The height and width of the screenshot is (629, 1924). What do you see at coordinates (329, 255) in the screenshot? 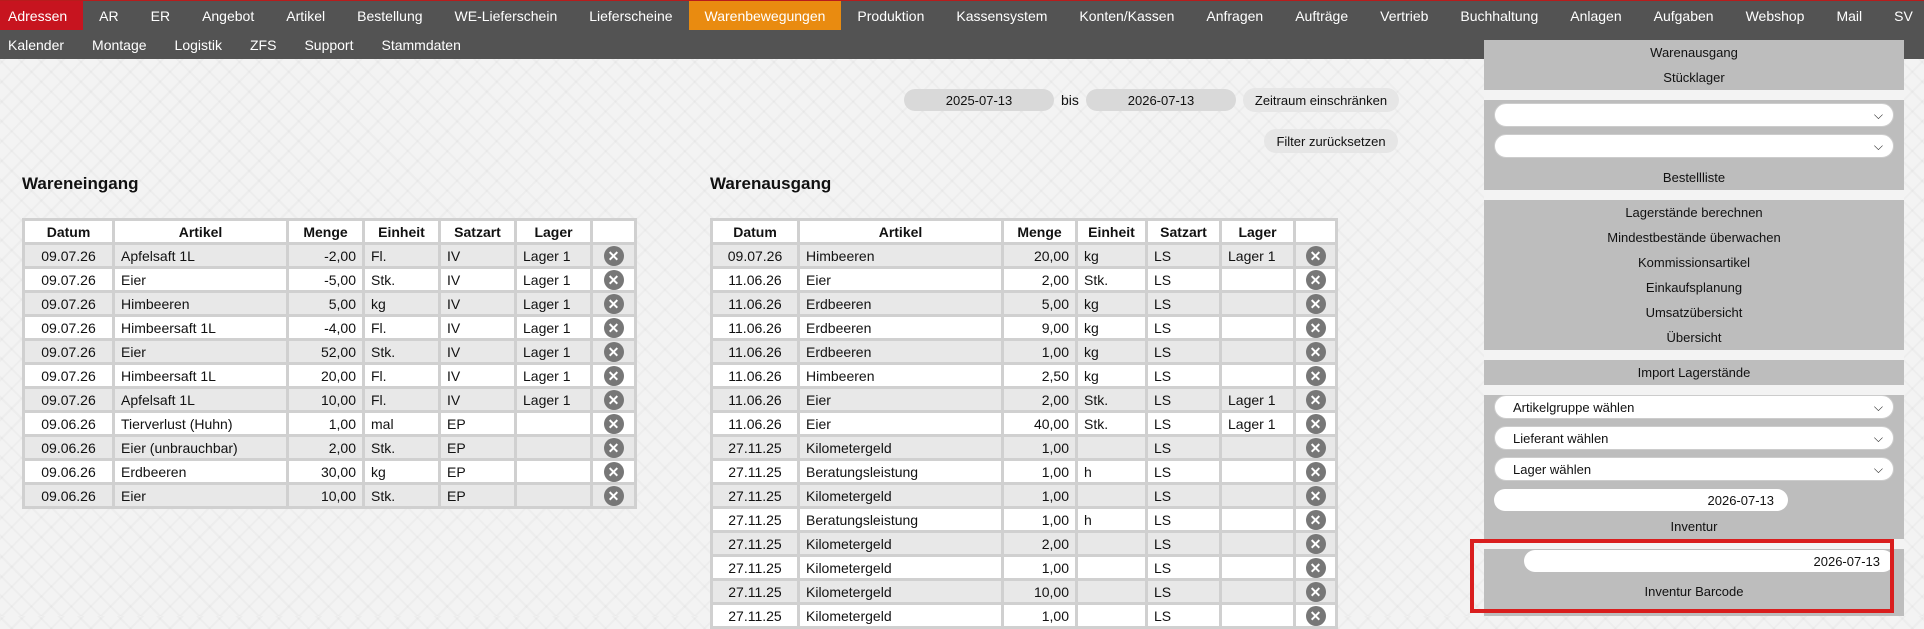
I see `table-row: 09.07.26 Apfelsaft 1L -2,00 Fl. IV Lager 1 ✕` at bounding box center [329, 255].